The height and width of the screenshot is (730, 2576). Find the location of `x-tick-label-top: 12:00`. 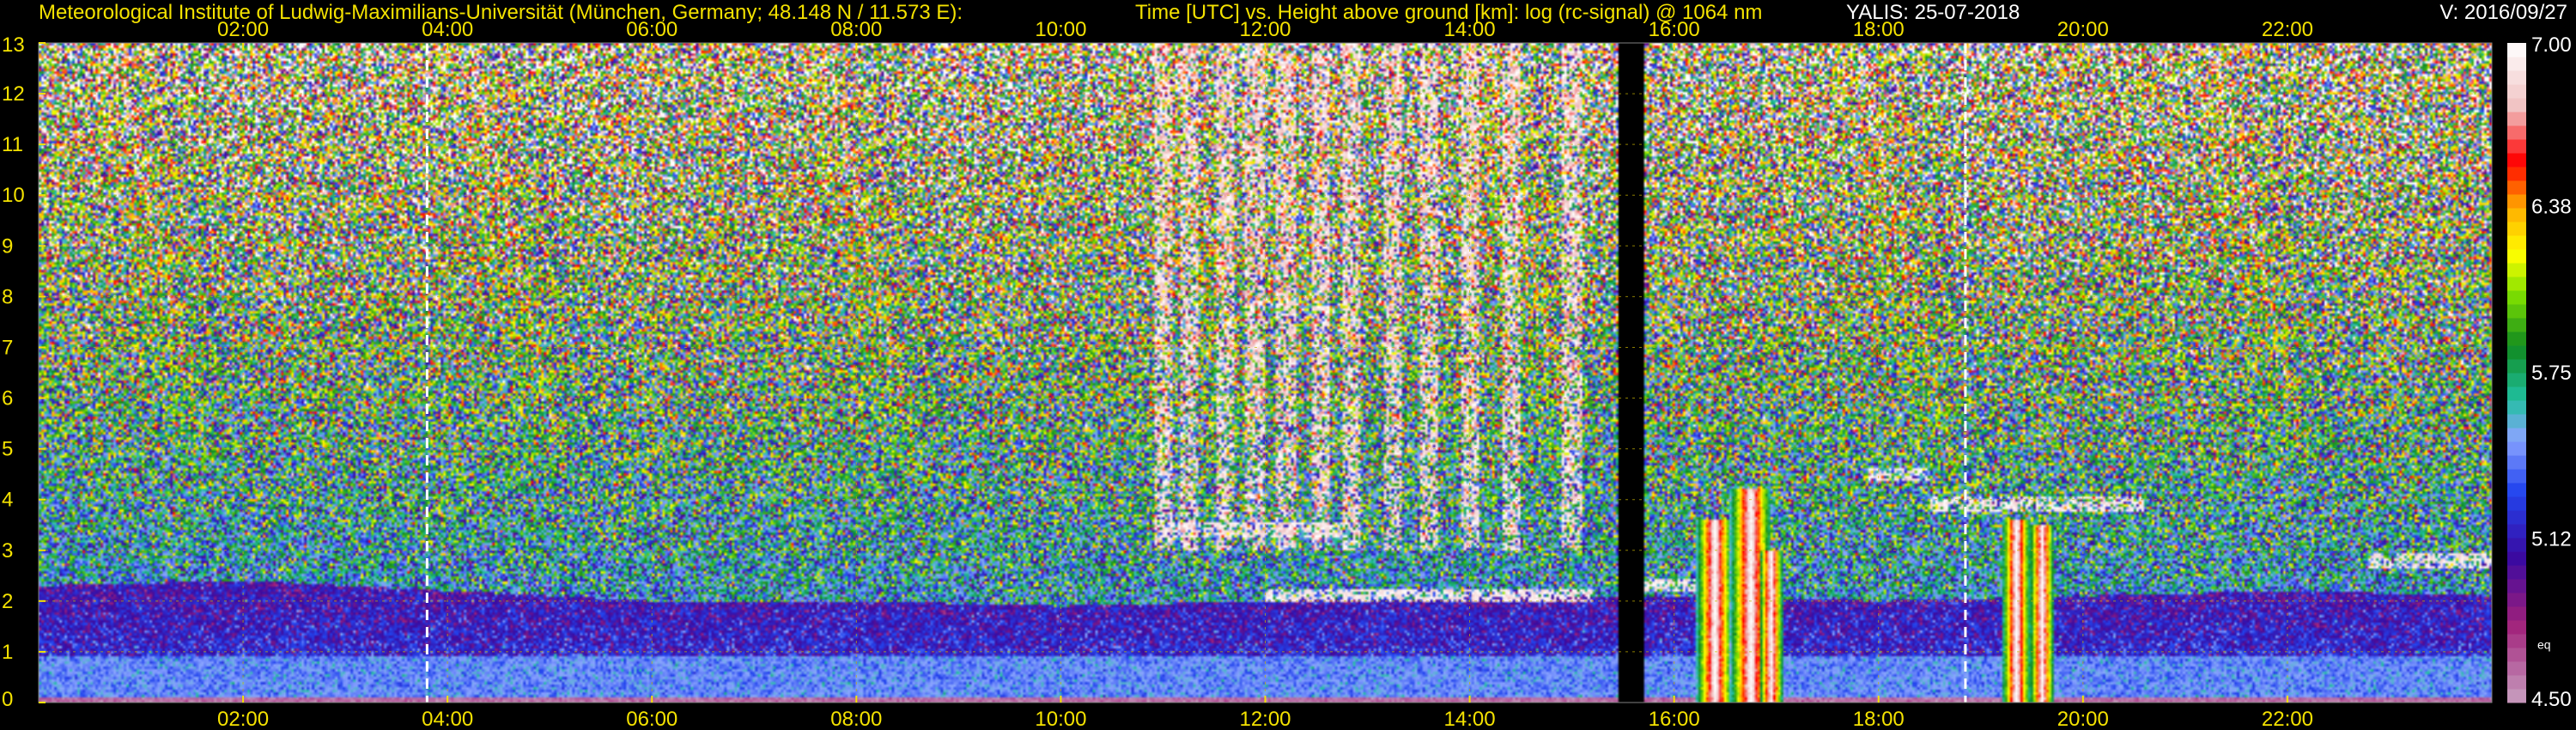

x-tick-label-top: 12:00 is located at coordinates (1265, 29).